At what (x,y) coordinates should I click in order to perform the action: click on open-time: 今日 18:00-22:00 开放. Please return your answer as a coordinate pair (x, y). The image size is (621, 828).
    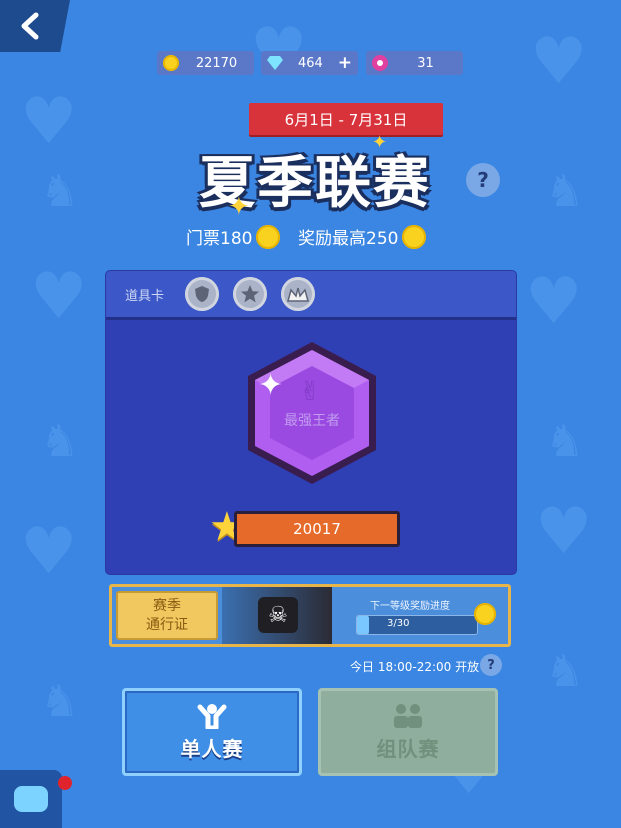
    Looking at the image, I should click on (415, 667).